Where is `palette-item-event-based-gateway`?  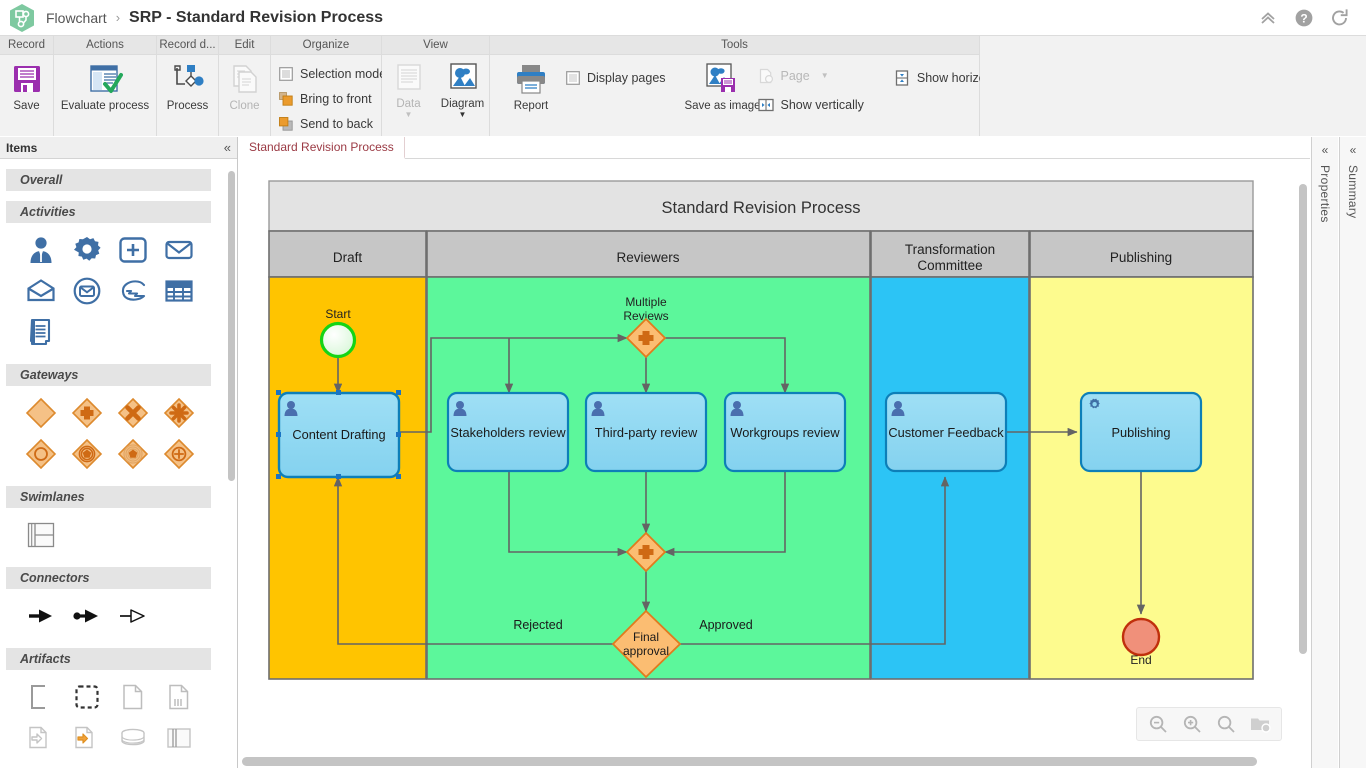 palette-item-event-based-gateway is located at coordinates (87, 453).